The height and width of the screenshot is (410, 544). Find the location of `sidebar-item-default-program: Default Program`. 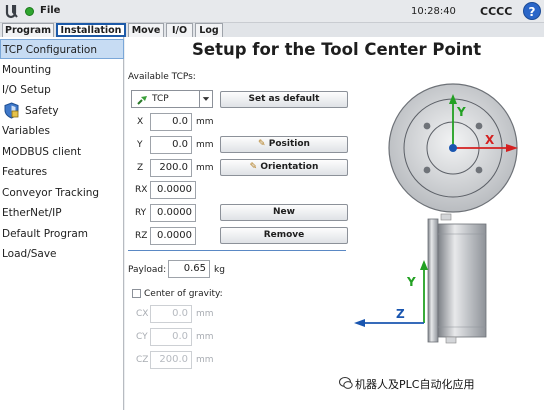

sidebar-item-default-program: Default Program is located at coordinates (62, 234).